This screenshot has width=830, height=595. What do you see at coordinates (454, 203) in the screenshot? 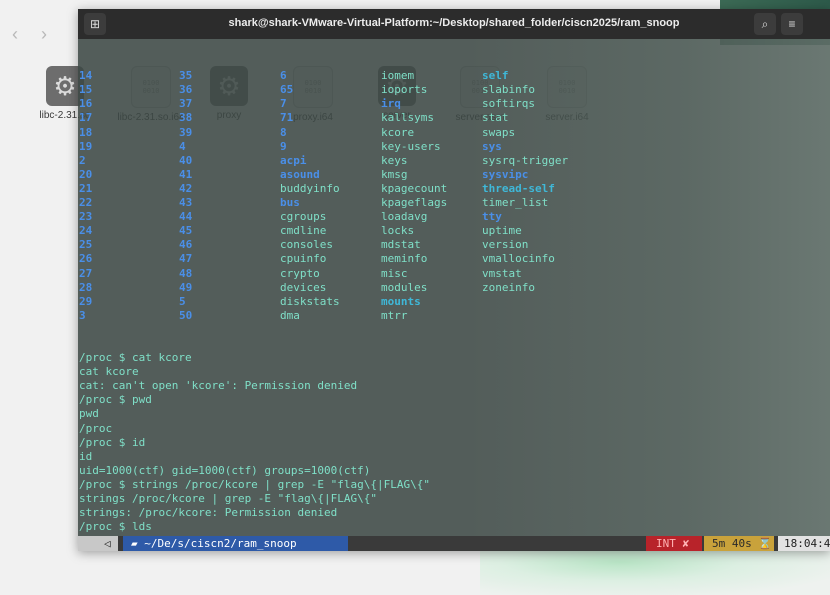
I see `ls-row: 22 43 bus kpageflags timer_list` at bounding box center [454, 203].